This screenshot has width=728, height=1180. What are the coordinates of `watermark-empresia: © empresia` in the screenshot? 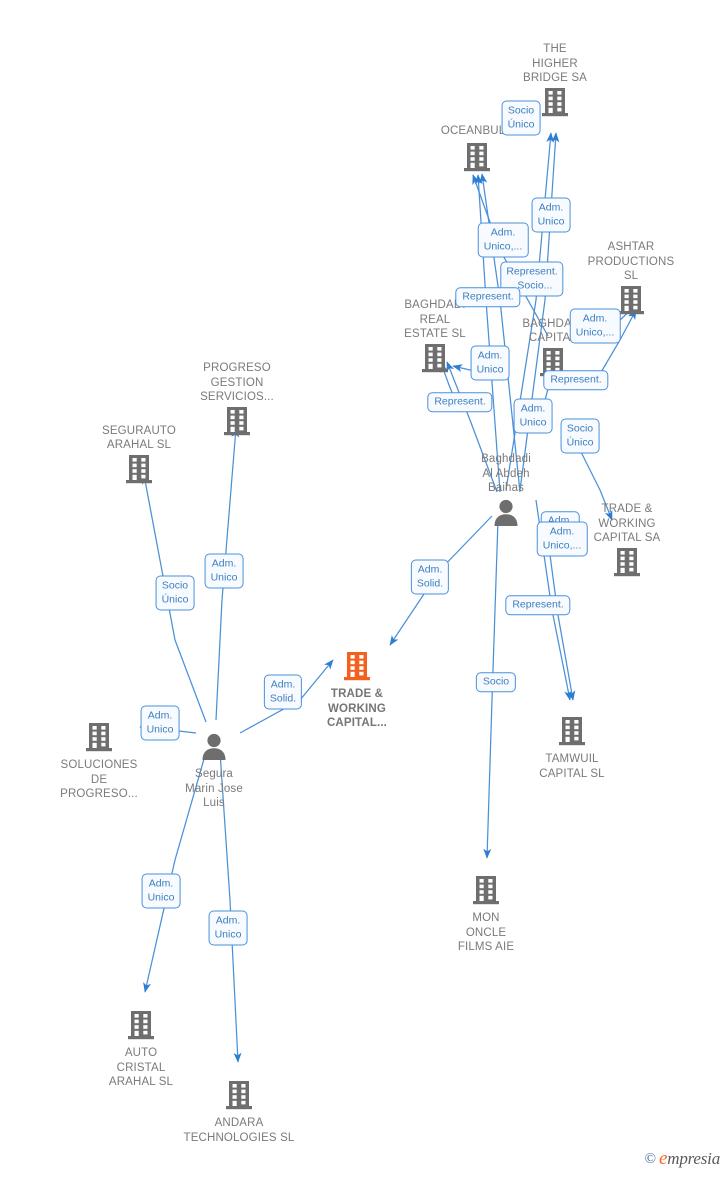 It's located at (682, 1159).